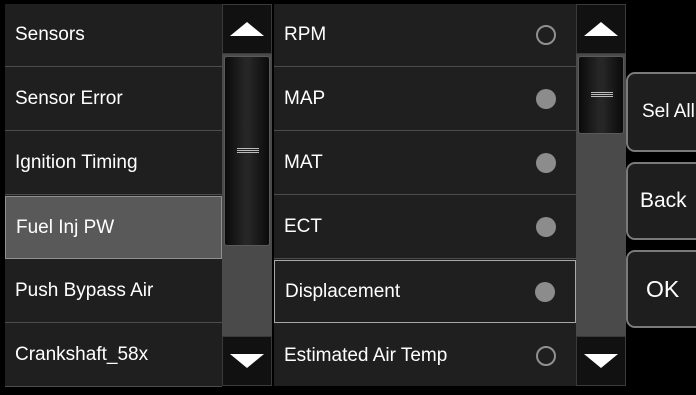 Image resolution: width=696 pixels, height=395 pixels. I want to click on right-list-item-focused: Displacement, so click(425, 291).